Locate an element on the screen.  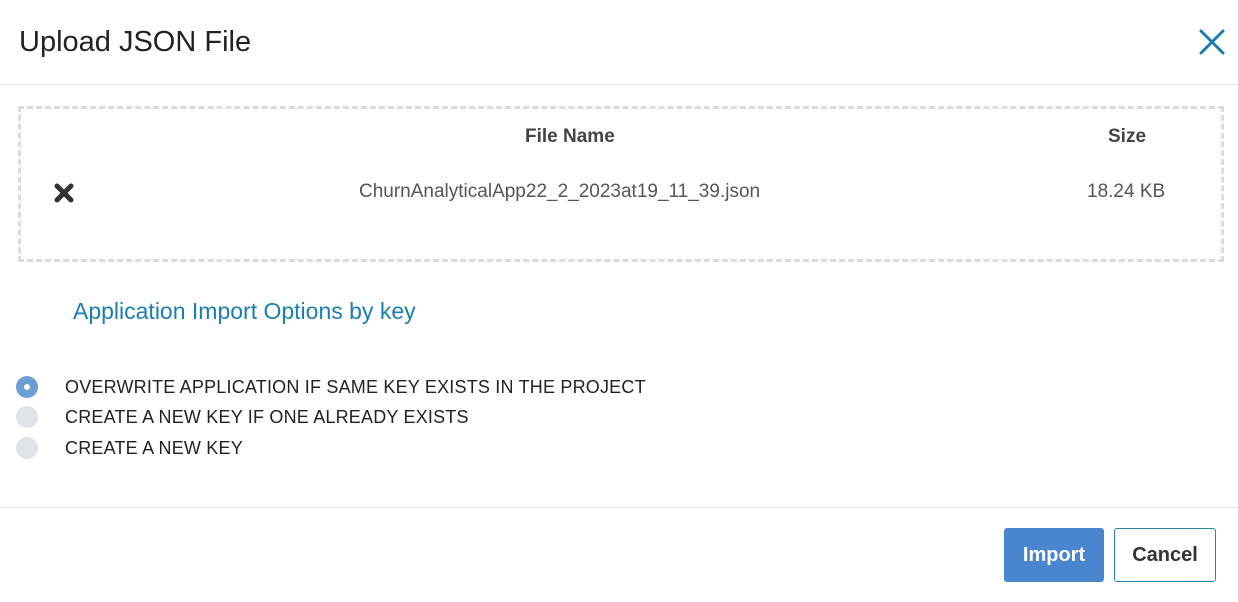
cancel-button: Cancel is located at coordinates (1165, 555).